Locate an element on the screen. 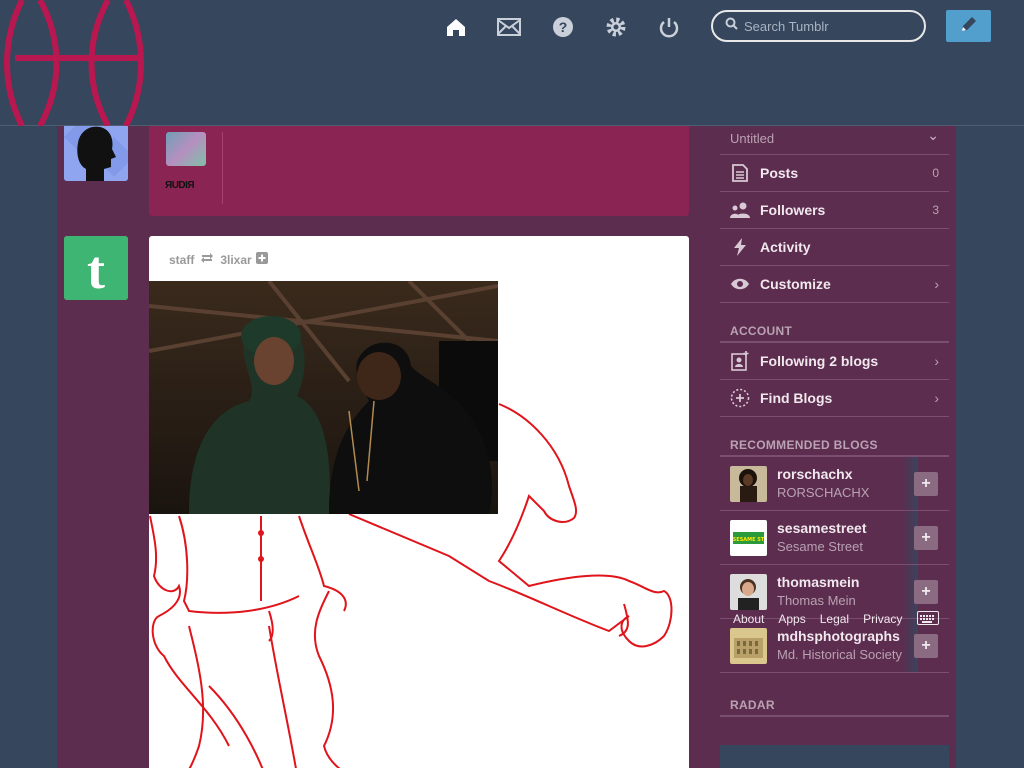 The width and height of the screenshot is (1024, 768). divider is located at coordinates (222, 168).